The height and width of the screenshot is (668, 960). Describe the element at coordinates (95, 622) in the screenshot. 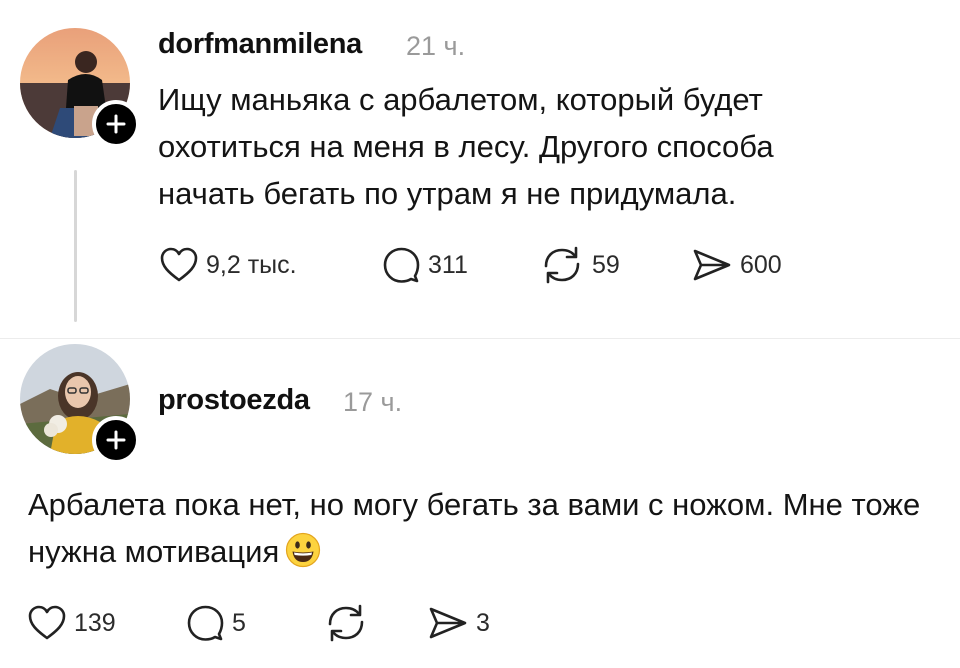

I see `like-count: 139` at that location.